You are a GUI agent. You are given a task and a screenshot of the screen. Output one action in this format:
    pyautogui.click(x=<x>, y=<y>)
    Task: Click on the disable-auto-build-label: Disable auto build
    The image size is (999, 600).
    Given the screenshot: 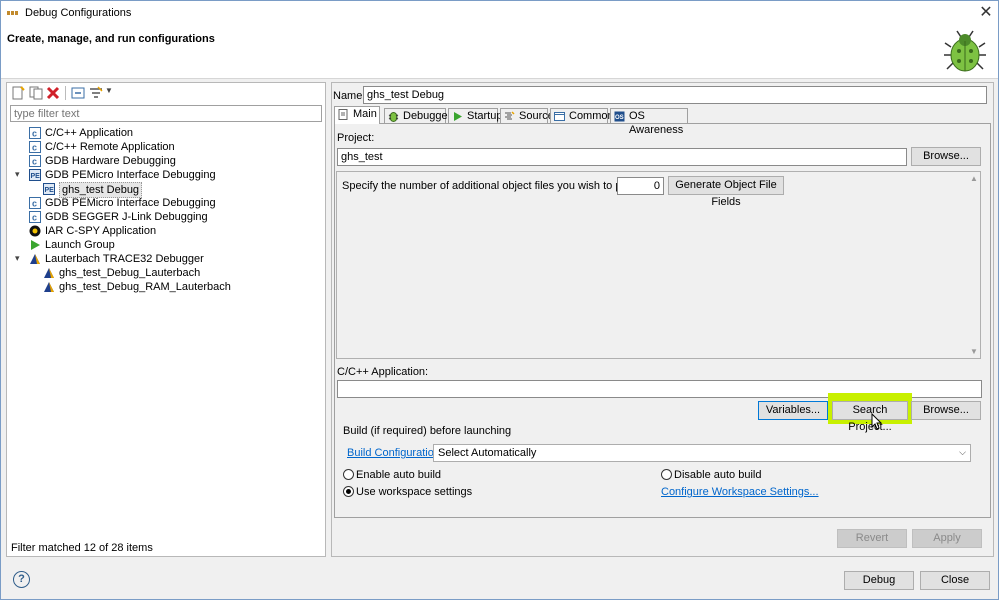 What is the action you would take?
    pyautogui.click(x=718, y=475)
    